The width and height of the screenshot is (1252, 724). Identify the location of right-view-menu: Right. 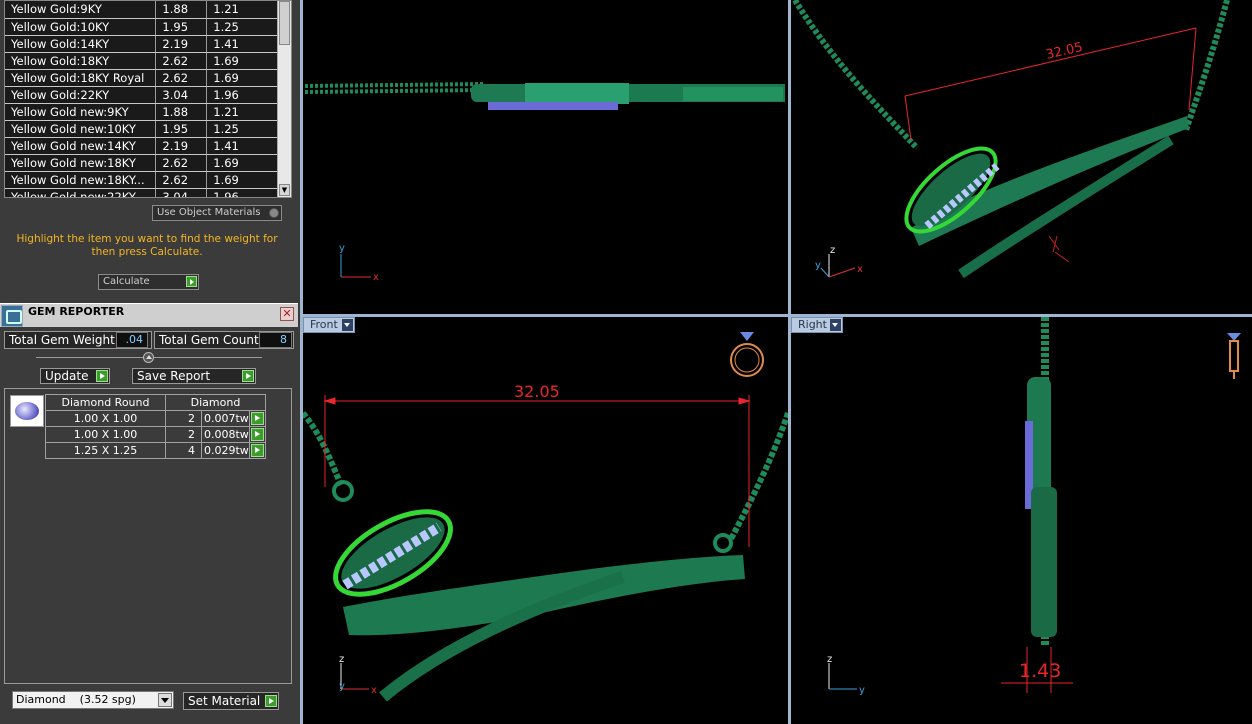
(817, 325).